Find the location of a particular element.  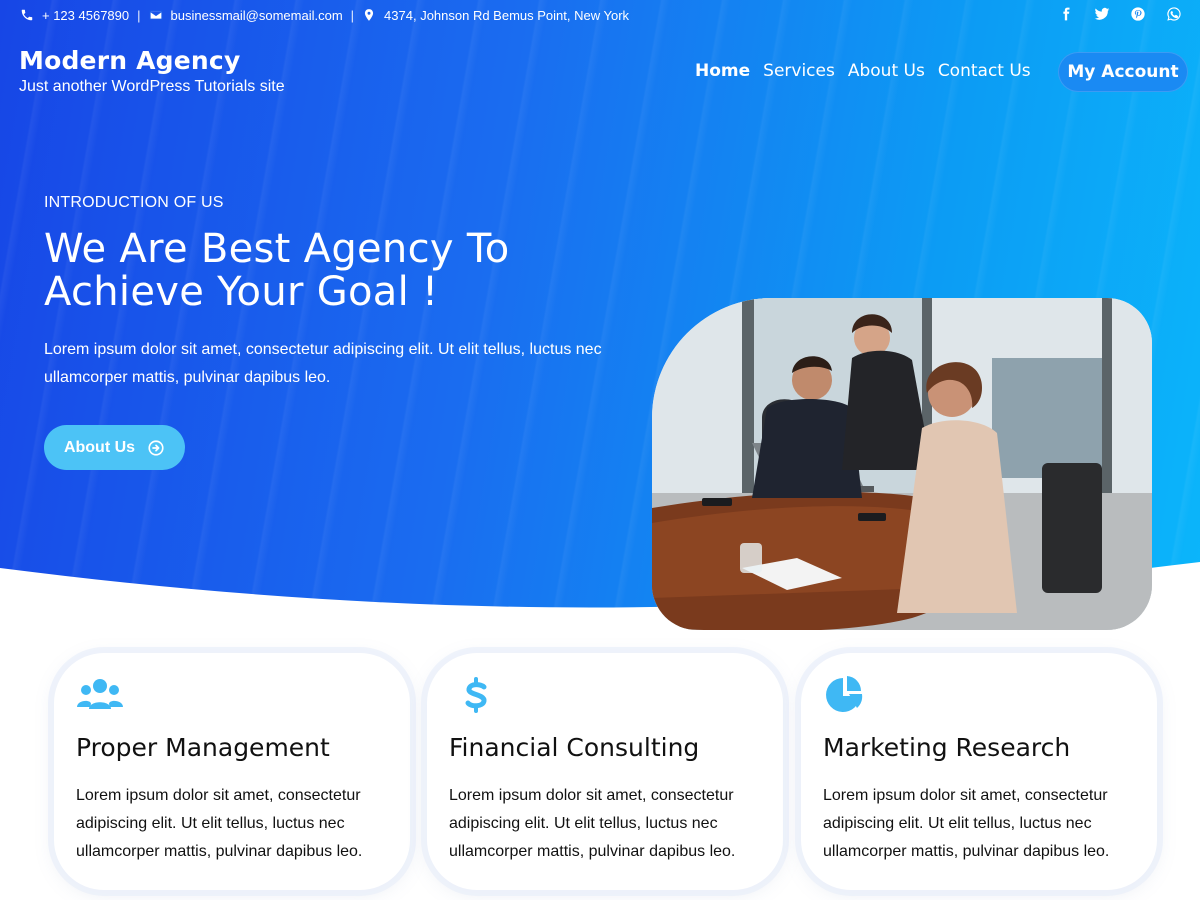

site-title: Modern Agency is located at coordinates (152, 60).